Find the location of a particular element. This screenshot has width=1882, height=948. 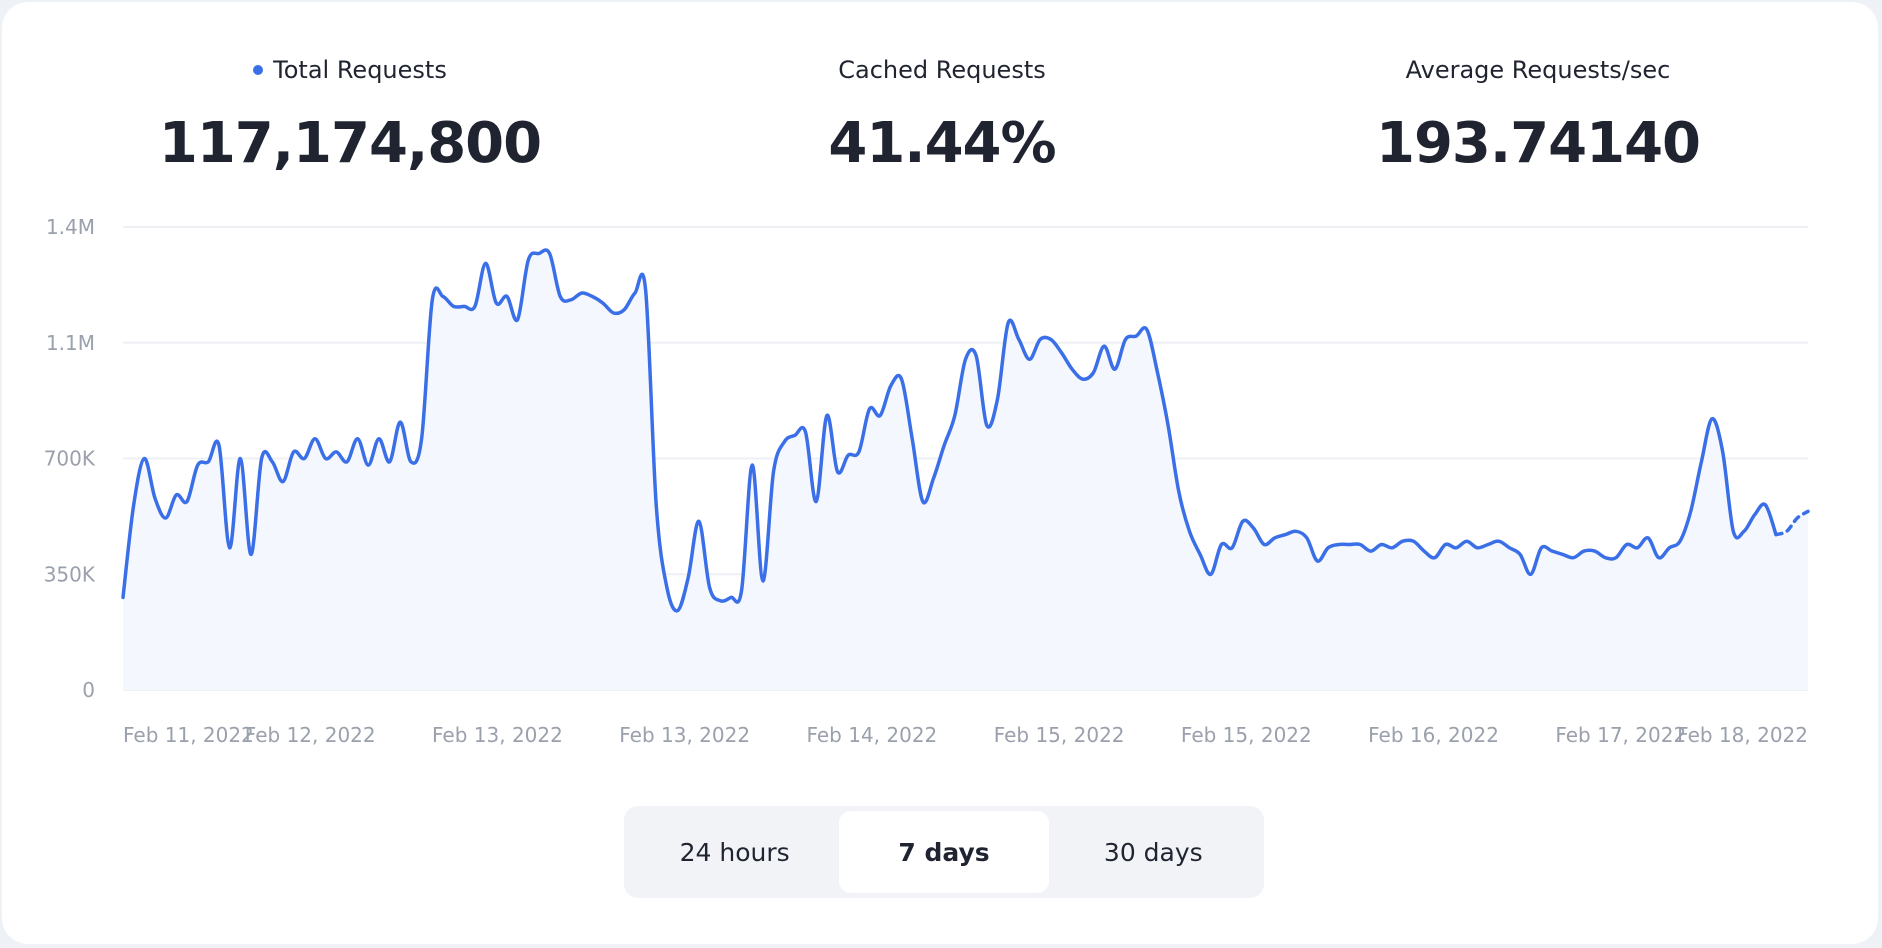

y-axis-labels: 0 350K 700K 1.1M 1.4M is located at coordinates (70, 458).